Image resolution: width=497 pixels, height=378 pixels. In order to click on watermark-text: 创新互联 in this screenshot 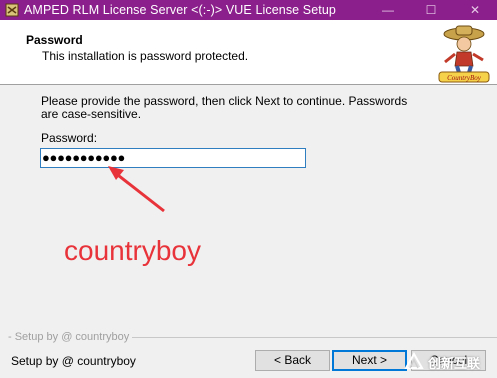, I will do `click(454, 363)`.